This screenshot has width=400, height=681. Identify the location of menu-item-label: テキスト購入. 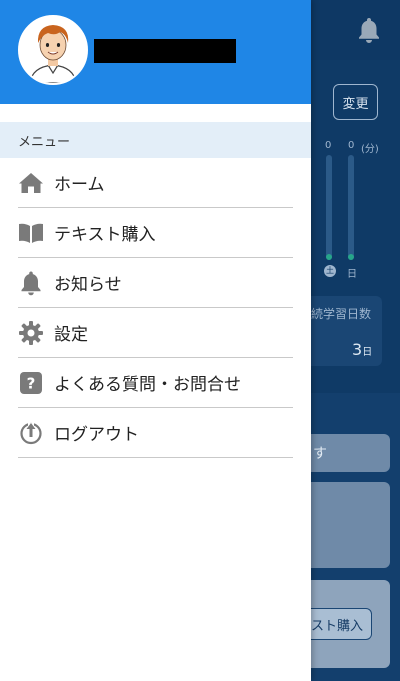
(105, 235).